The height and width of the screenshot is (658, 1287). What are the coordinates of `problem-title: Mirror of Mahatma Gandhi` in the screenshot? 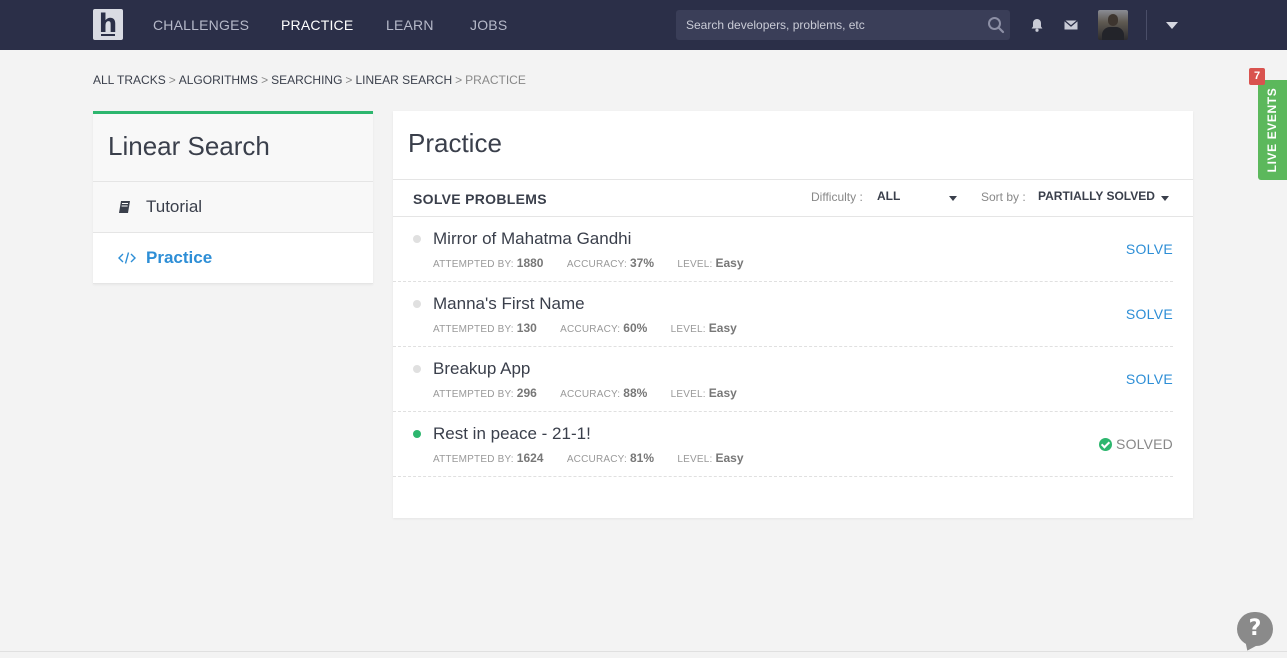 It's located at (532, 239).